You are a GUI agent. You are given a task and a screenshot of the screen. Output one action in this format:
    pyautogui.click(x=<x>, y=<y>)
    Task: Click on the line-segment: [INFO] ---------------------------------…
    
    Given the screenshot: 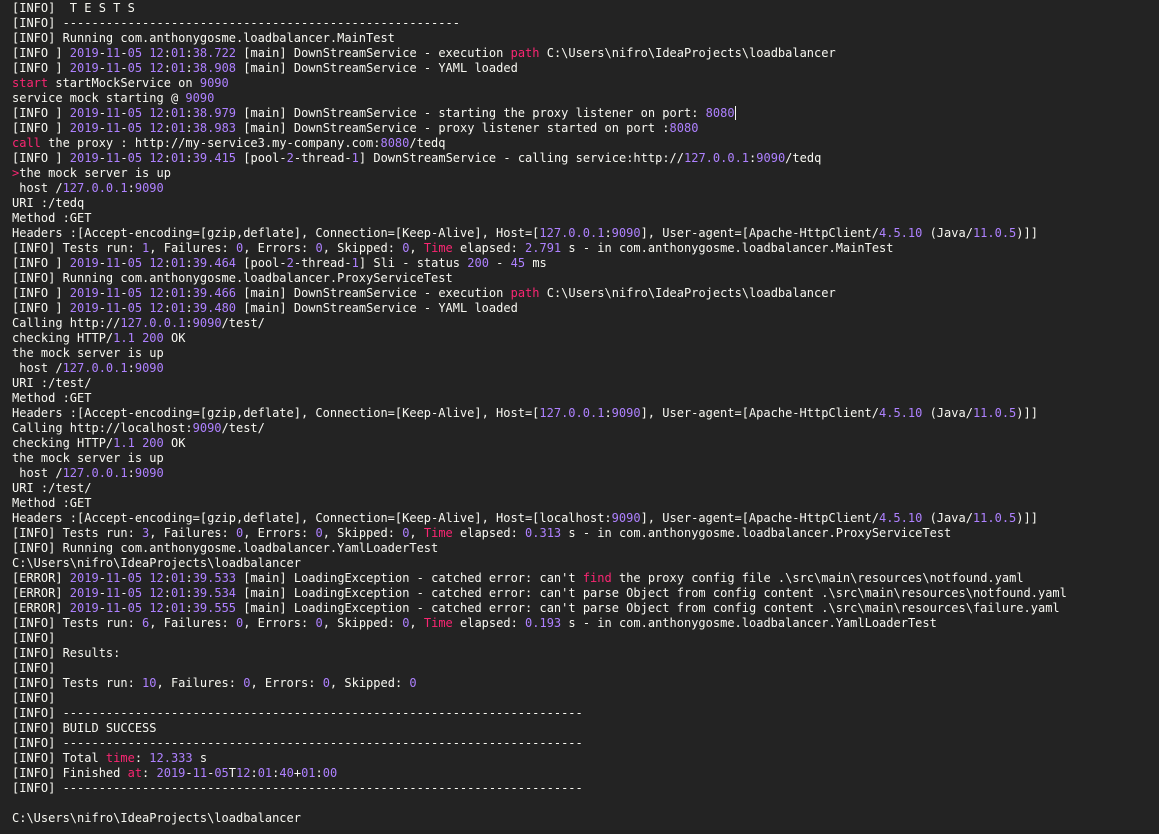 What is the action you would take?
    pyautogui.click(x=236, y=23)
    